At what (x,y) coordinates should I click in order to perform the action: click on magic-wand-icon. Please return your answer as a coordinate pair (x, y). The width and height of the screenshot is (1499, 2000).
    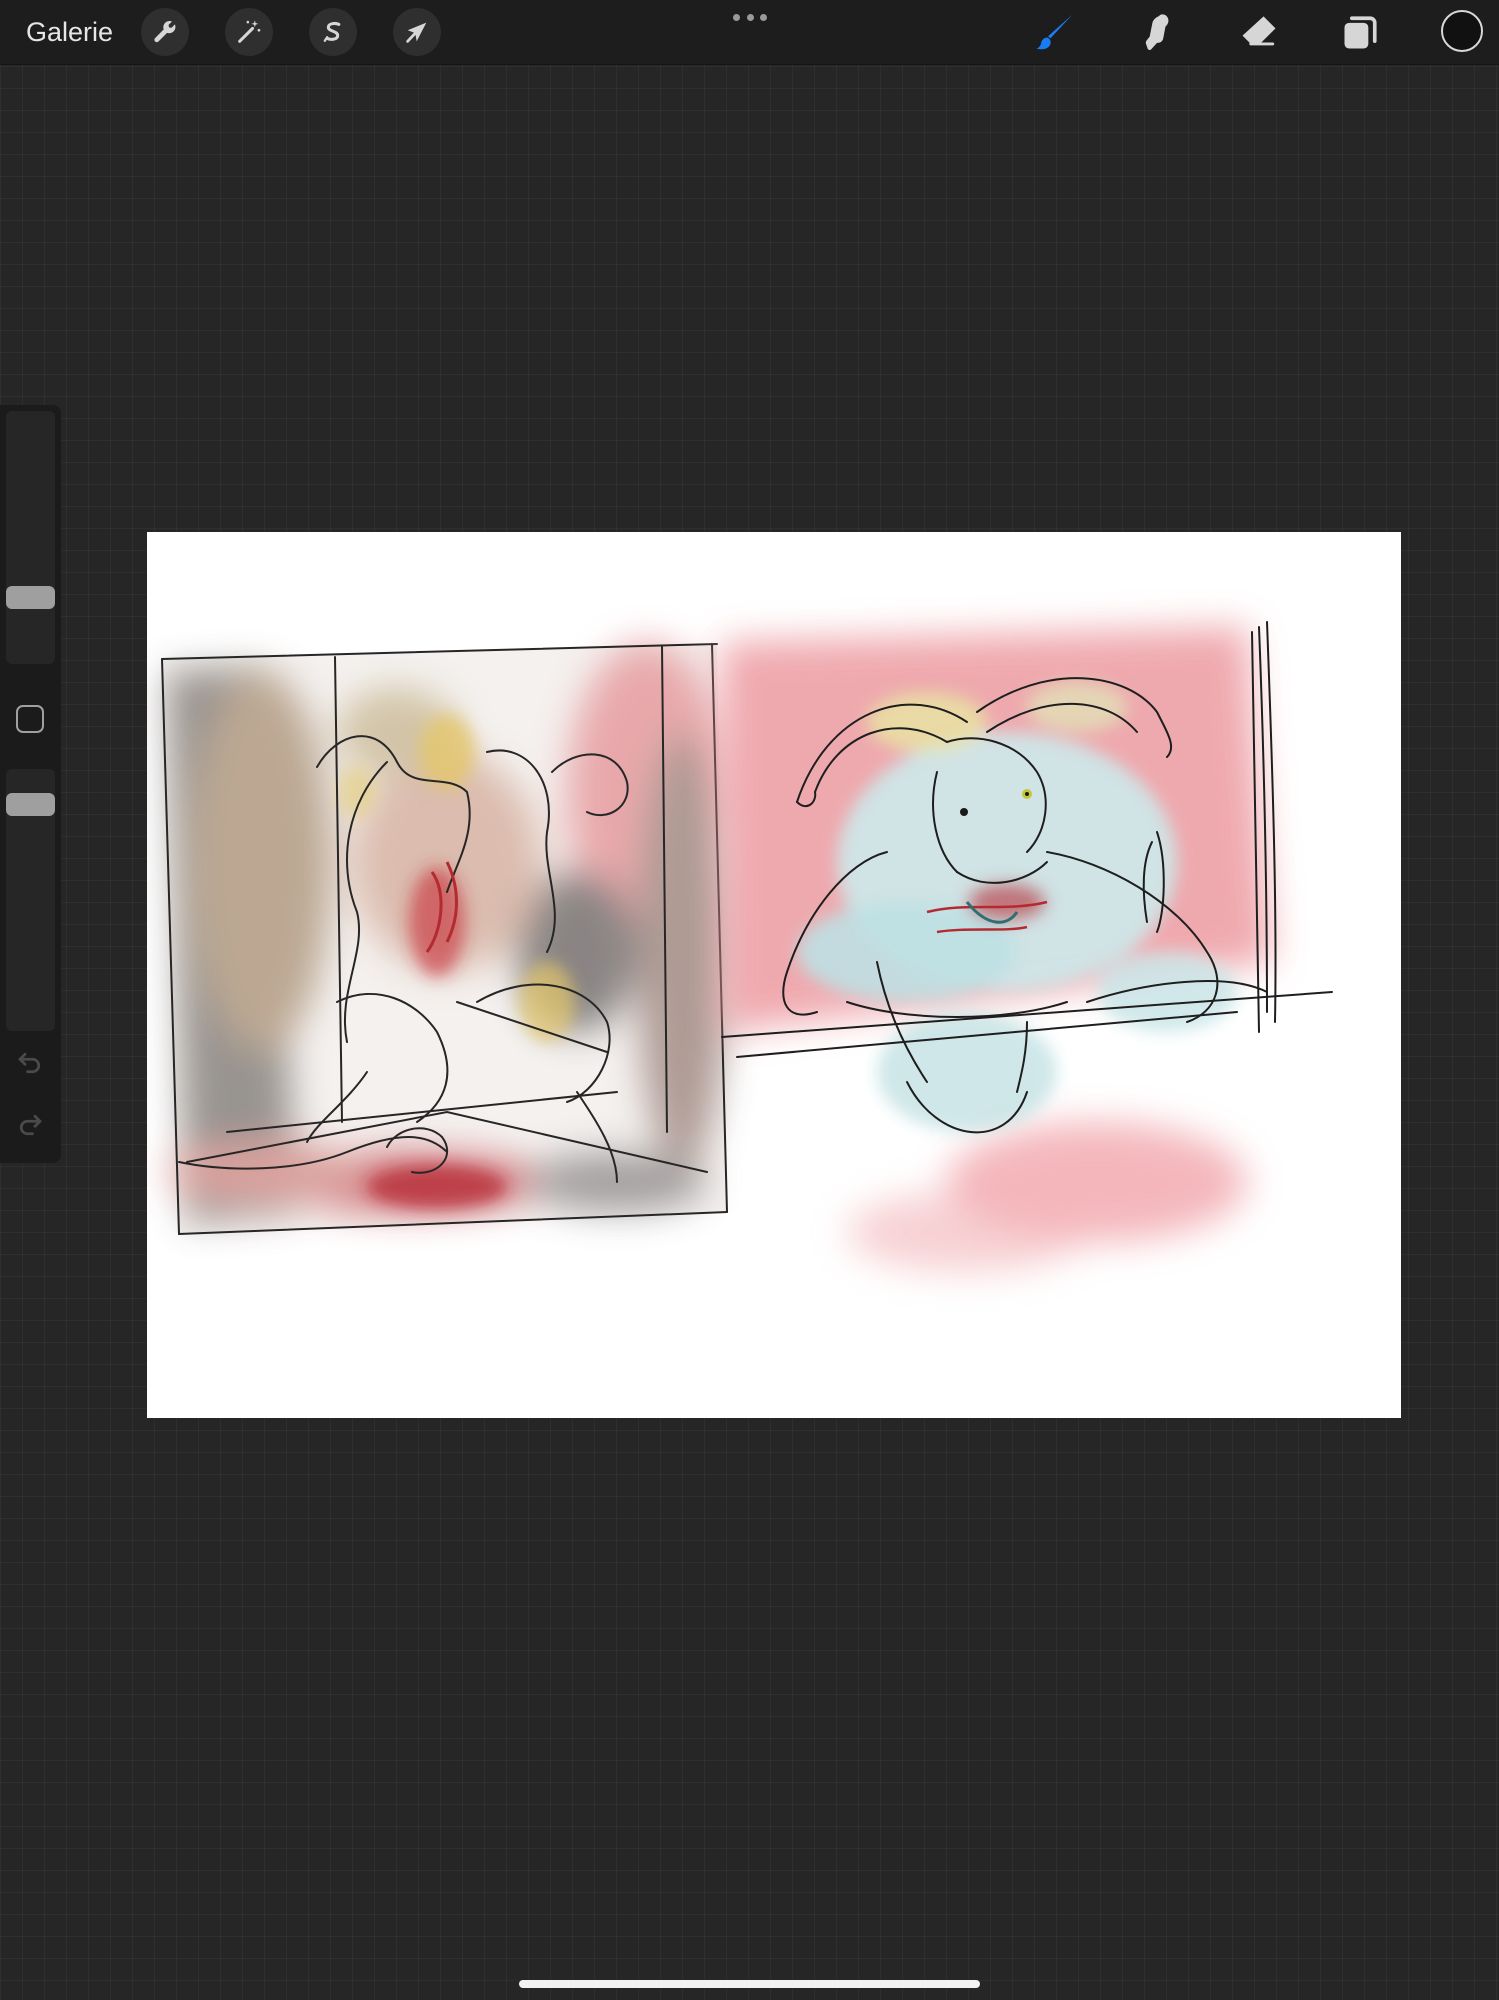
    Looking at the image, I should click on (249, 31).